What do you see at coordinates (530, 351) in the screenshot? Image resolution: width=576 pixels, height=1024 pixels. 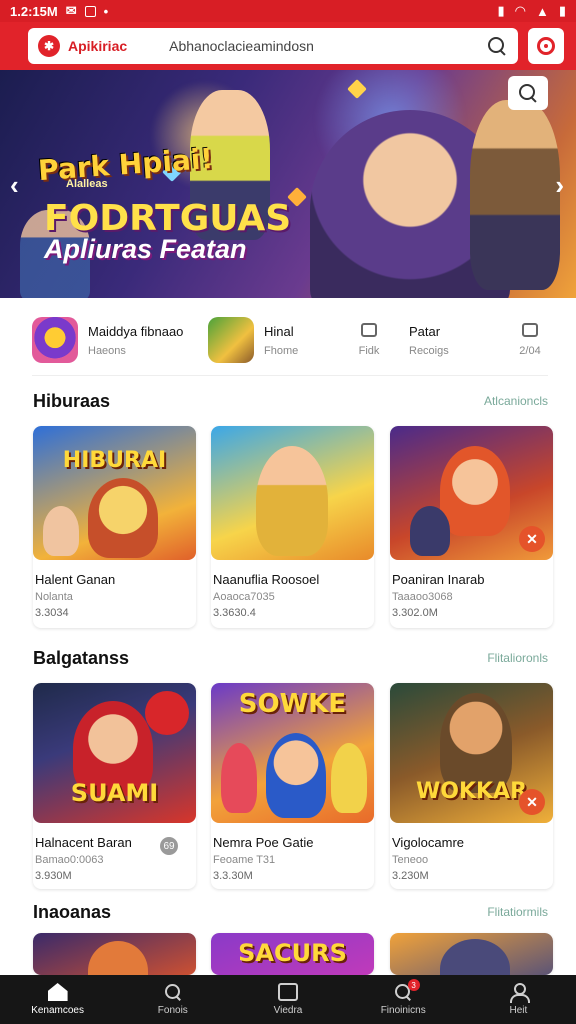 I see `quick-link-sub: 2/04` at bounding box center [530, 351].